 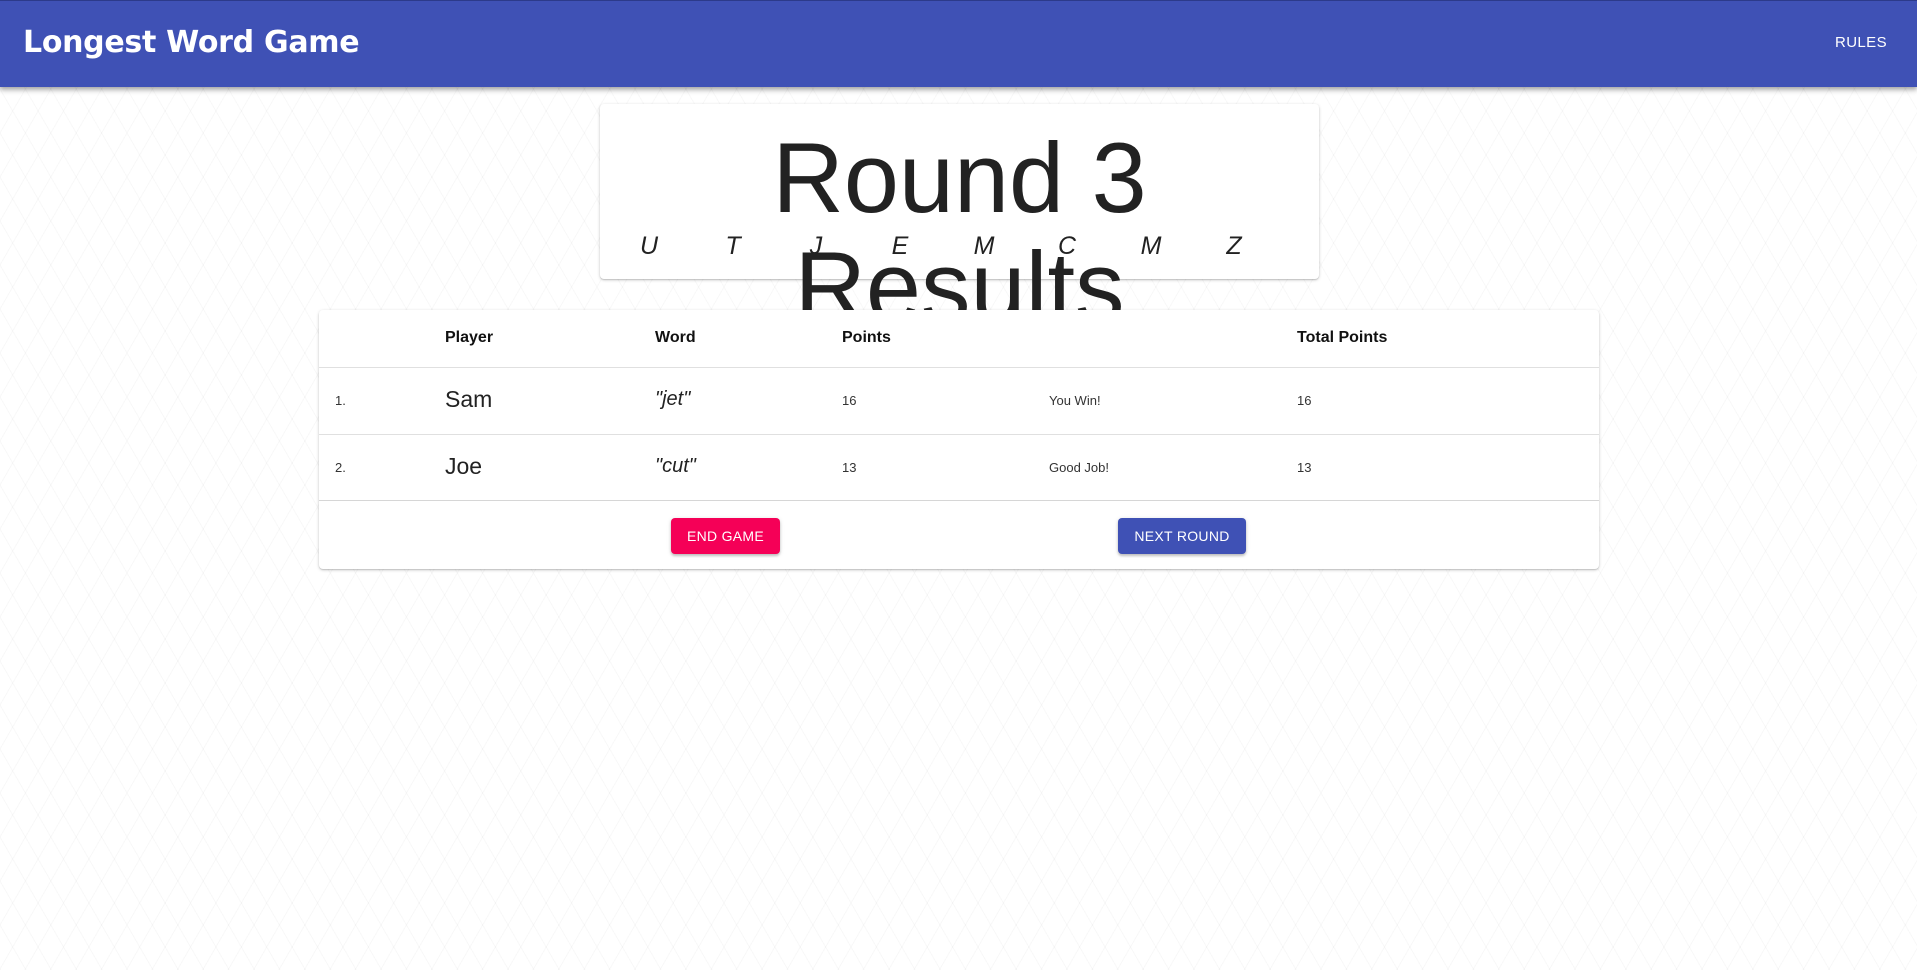 I want to click on row-points: 13, so click(x=849, y=467).